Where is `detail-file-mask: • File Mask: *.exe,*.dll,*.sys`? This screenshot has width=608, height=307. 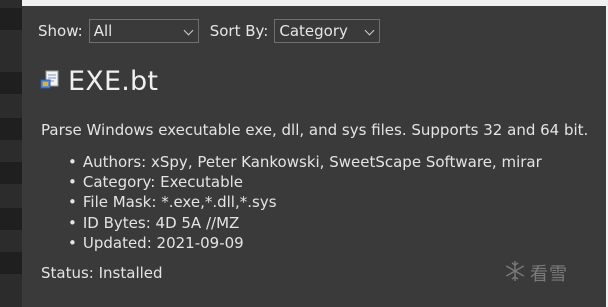 detail-file-mask: • File Mask: *.exe,*.dll,*.sys is located at coordinates (172, 202).